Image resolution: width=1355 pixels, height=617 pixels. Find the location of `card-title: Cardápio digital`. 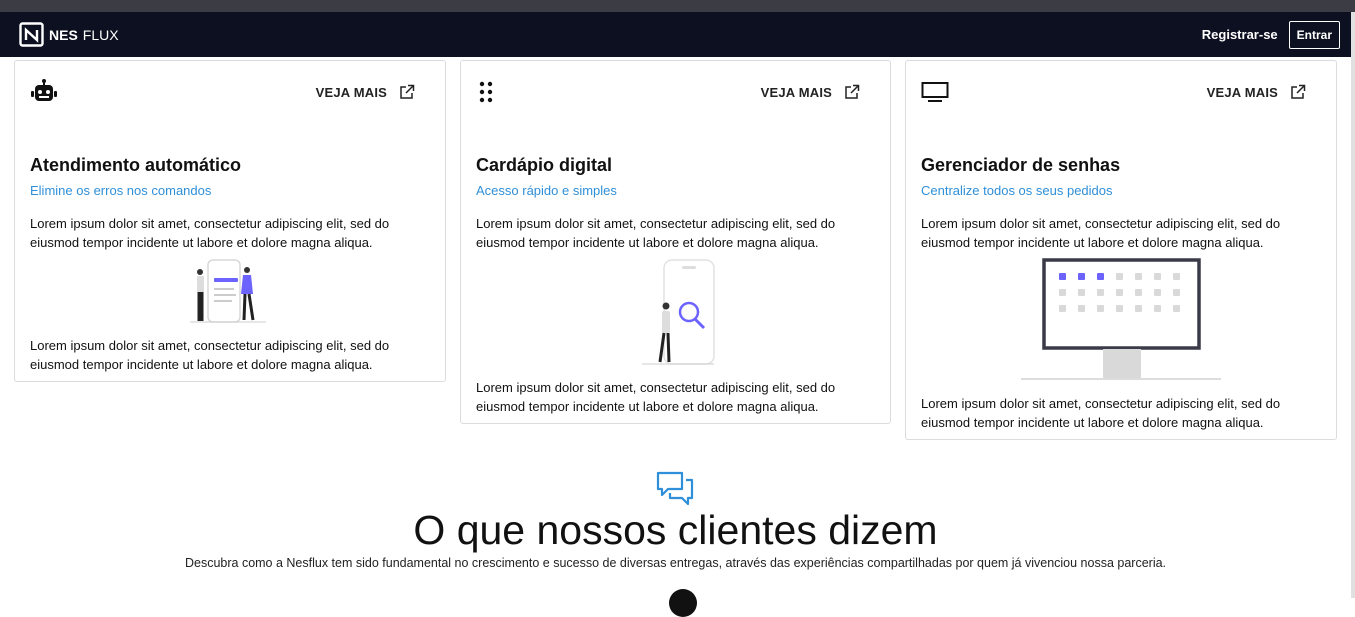

card-title: Cardápio digital is located at coordinates (544, 165).